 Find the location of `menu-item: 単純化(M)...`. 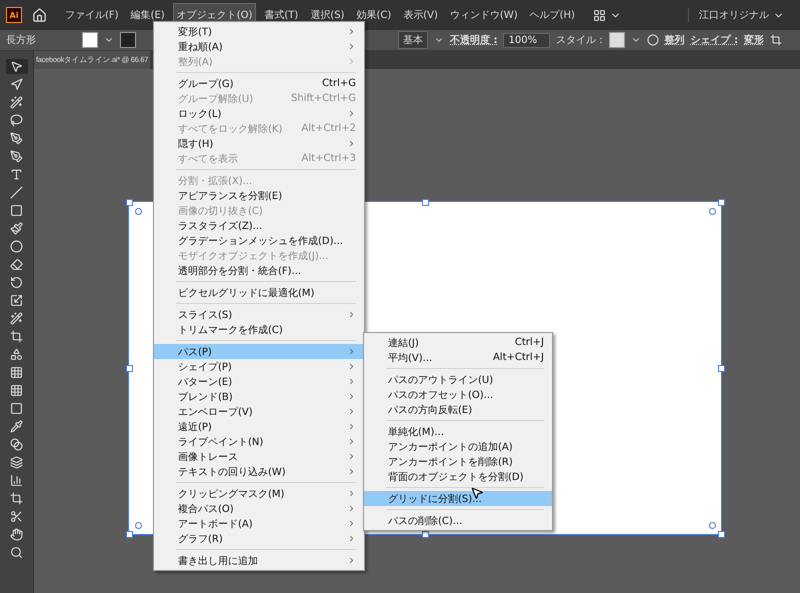

menu-item: 単純化(M)... is located at coordinates (458, 431).